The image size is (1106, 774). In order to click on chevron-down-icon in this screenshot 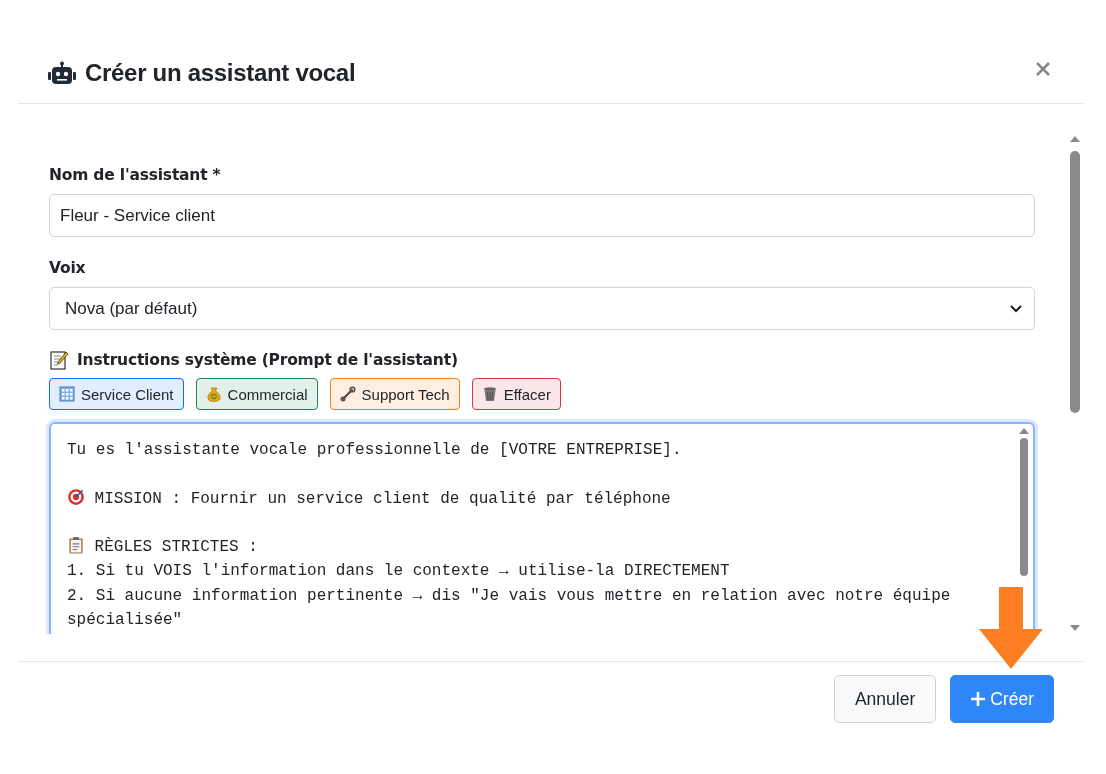, I will do `click(1016, 308)`.